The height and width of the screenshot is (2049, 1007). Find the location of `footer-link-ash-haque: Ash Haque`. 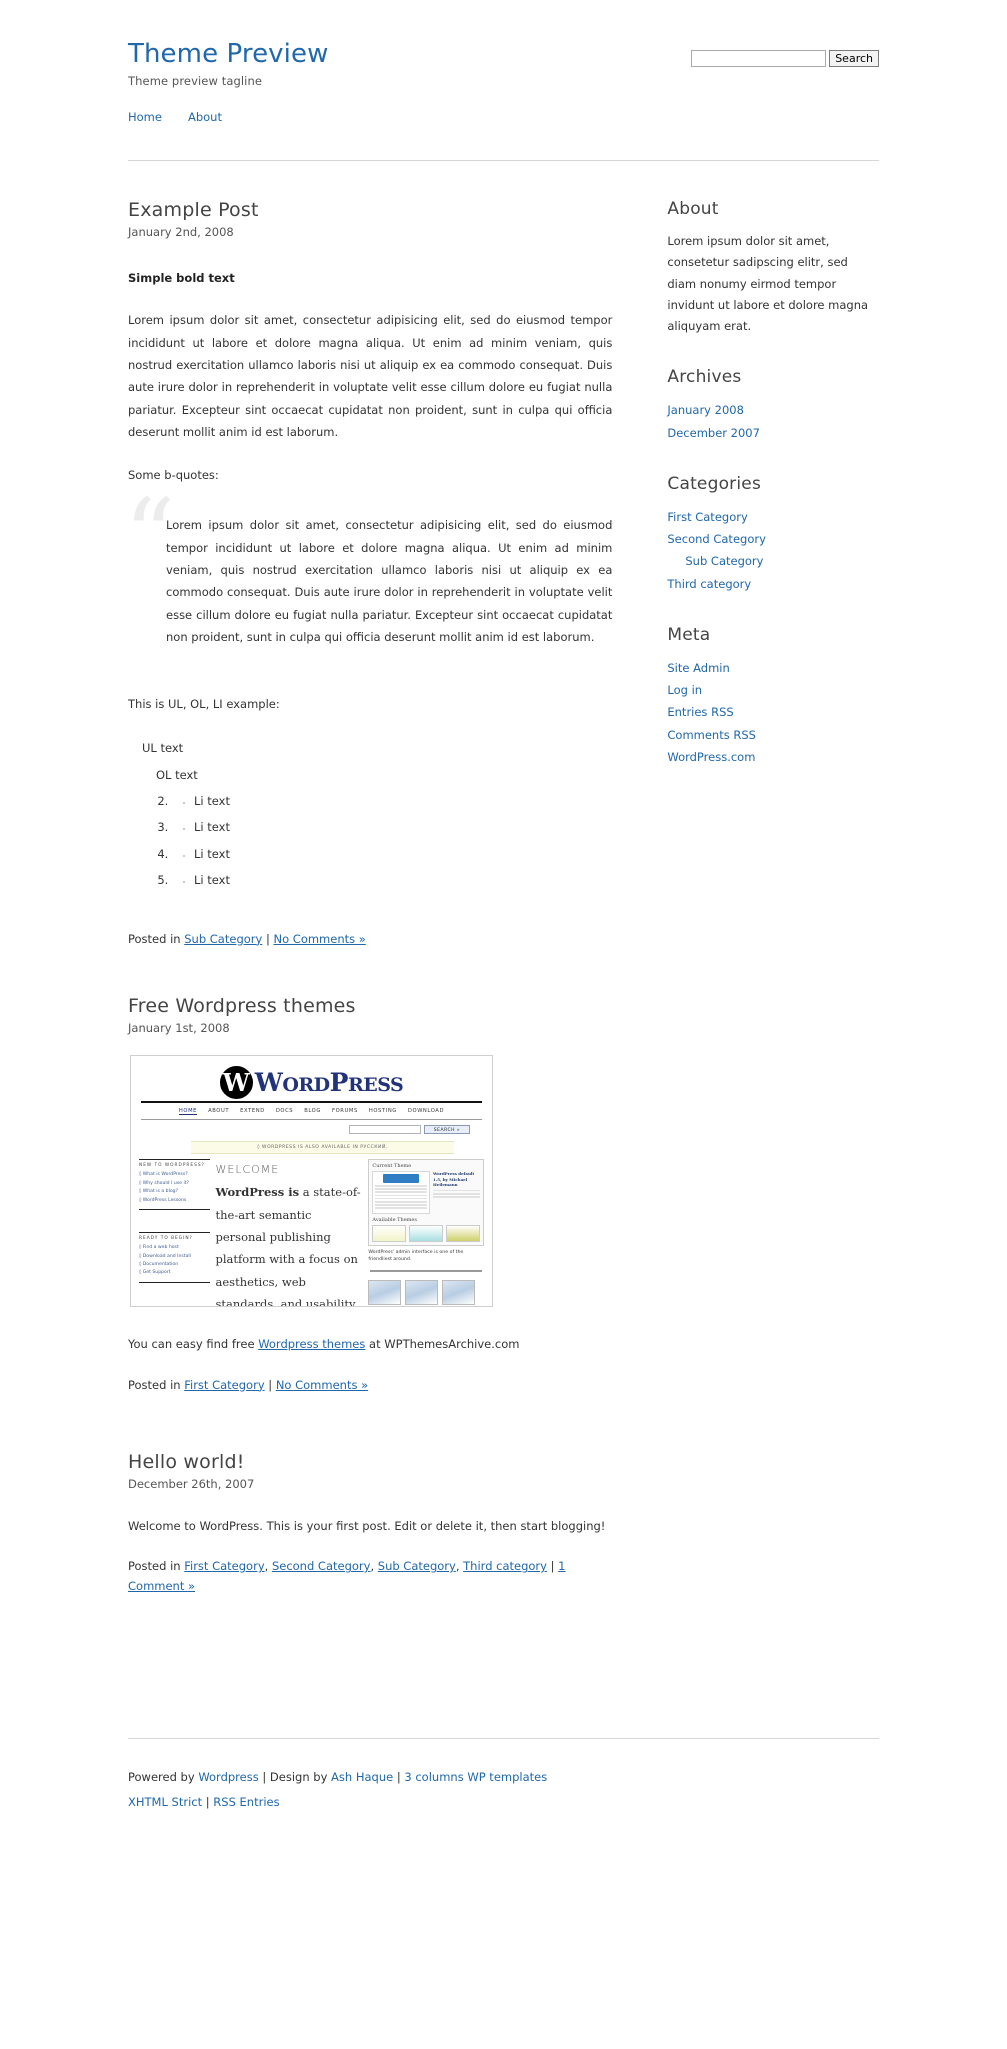

footer-link-ash-haque: Ash Haque is located at coordinates (362, 1777).